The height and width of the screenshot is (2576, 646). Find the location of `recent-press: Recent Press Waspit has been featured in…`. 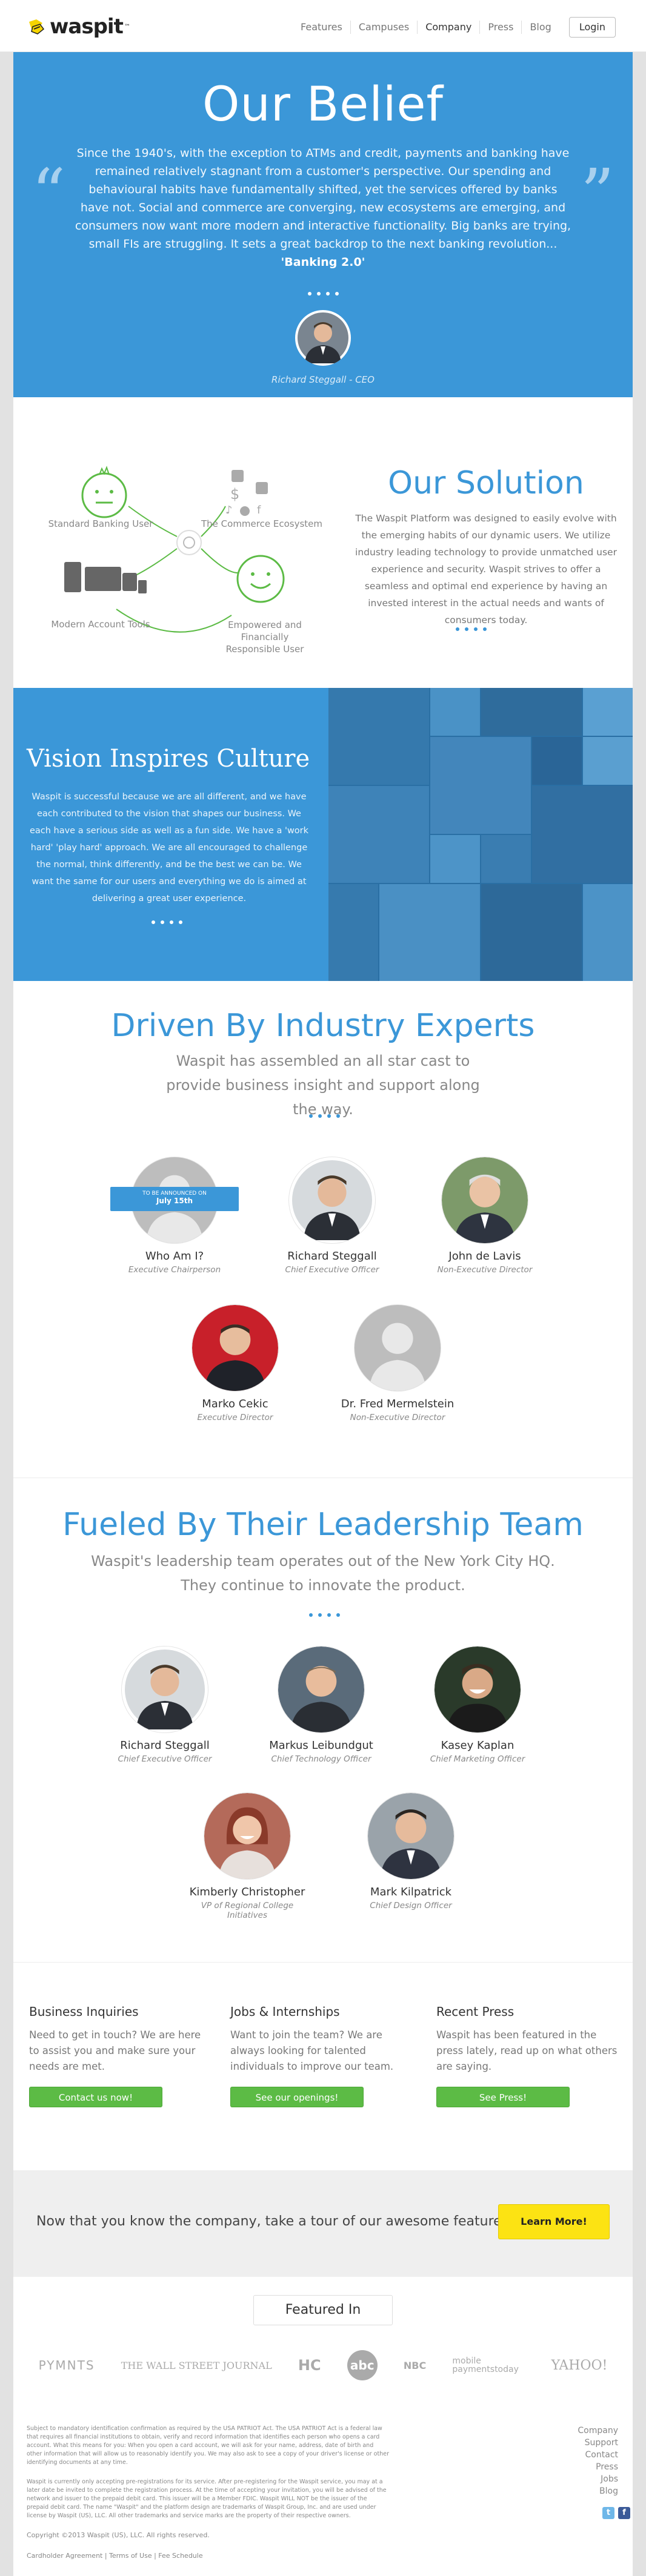

recent-press: Recent Press Waspit has been featured in… is located at coordinates (527, 2039).